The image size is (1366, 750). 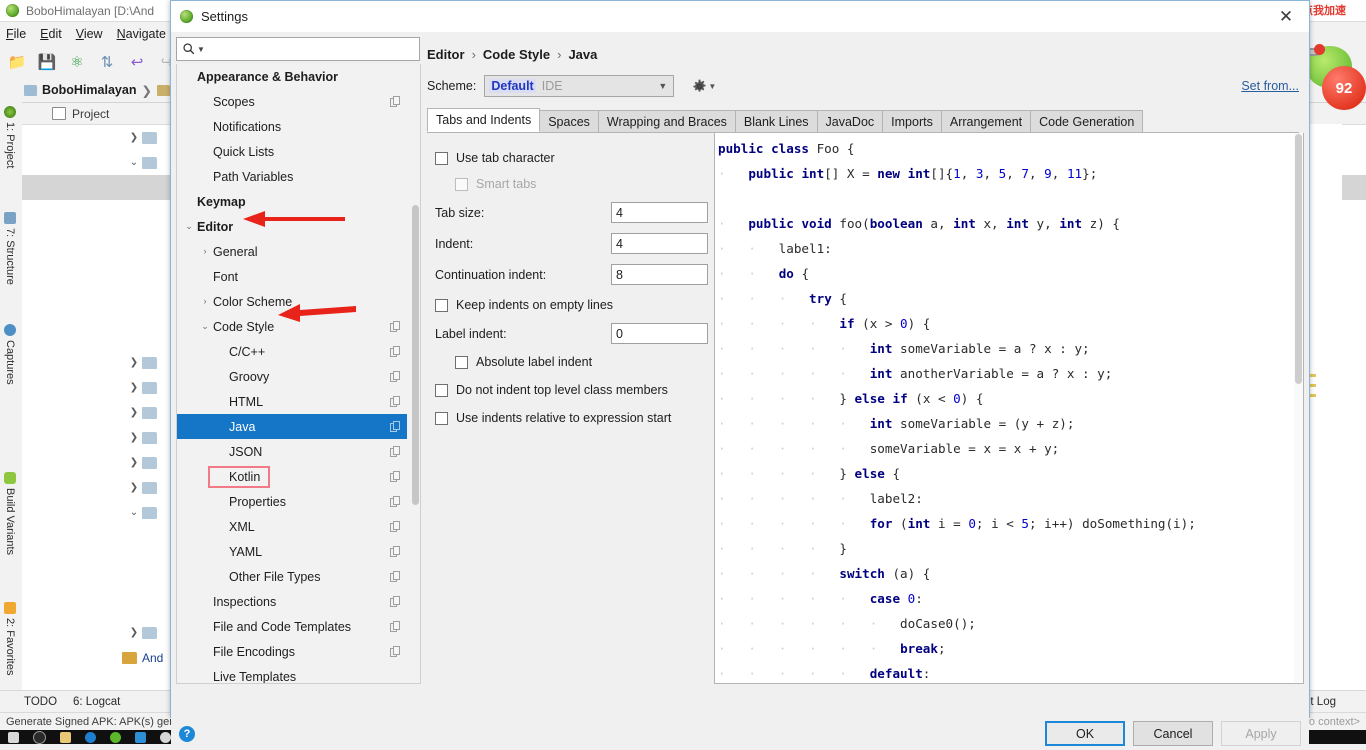 I want to click on search-taskbar-icon, so click(x=39, y=737).